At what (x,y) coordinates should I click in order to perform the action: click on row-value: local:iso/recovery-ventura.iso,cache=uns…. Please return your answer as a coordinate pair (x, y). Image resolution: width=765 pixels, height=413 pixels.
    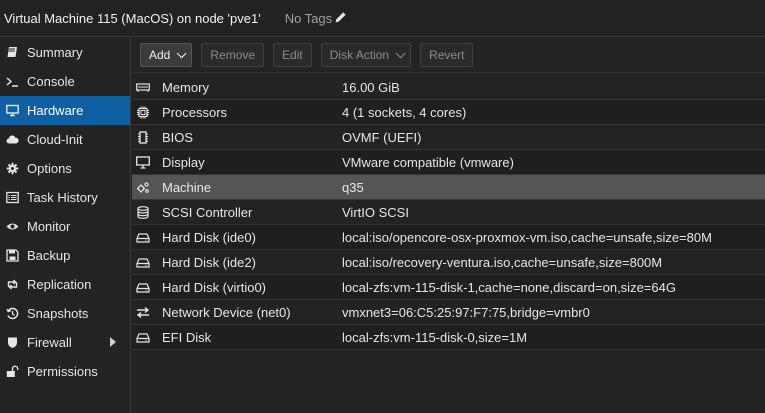
    Looking at the image, I should click on (502, 262).